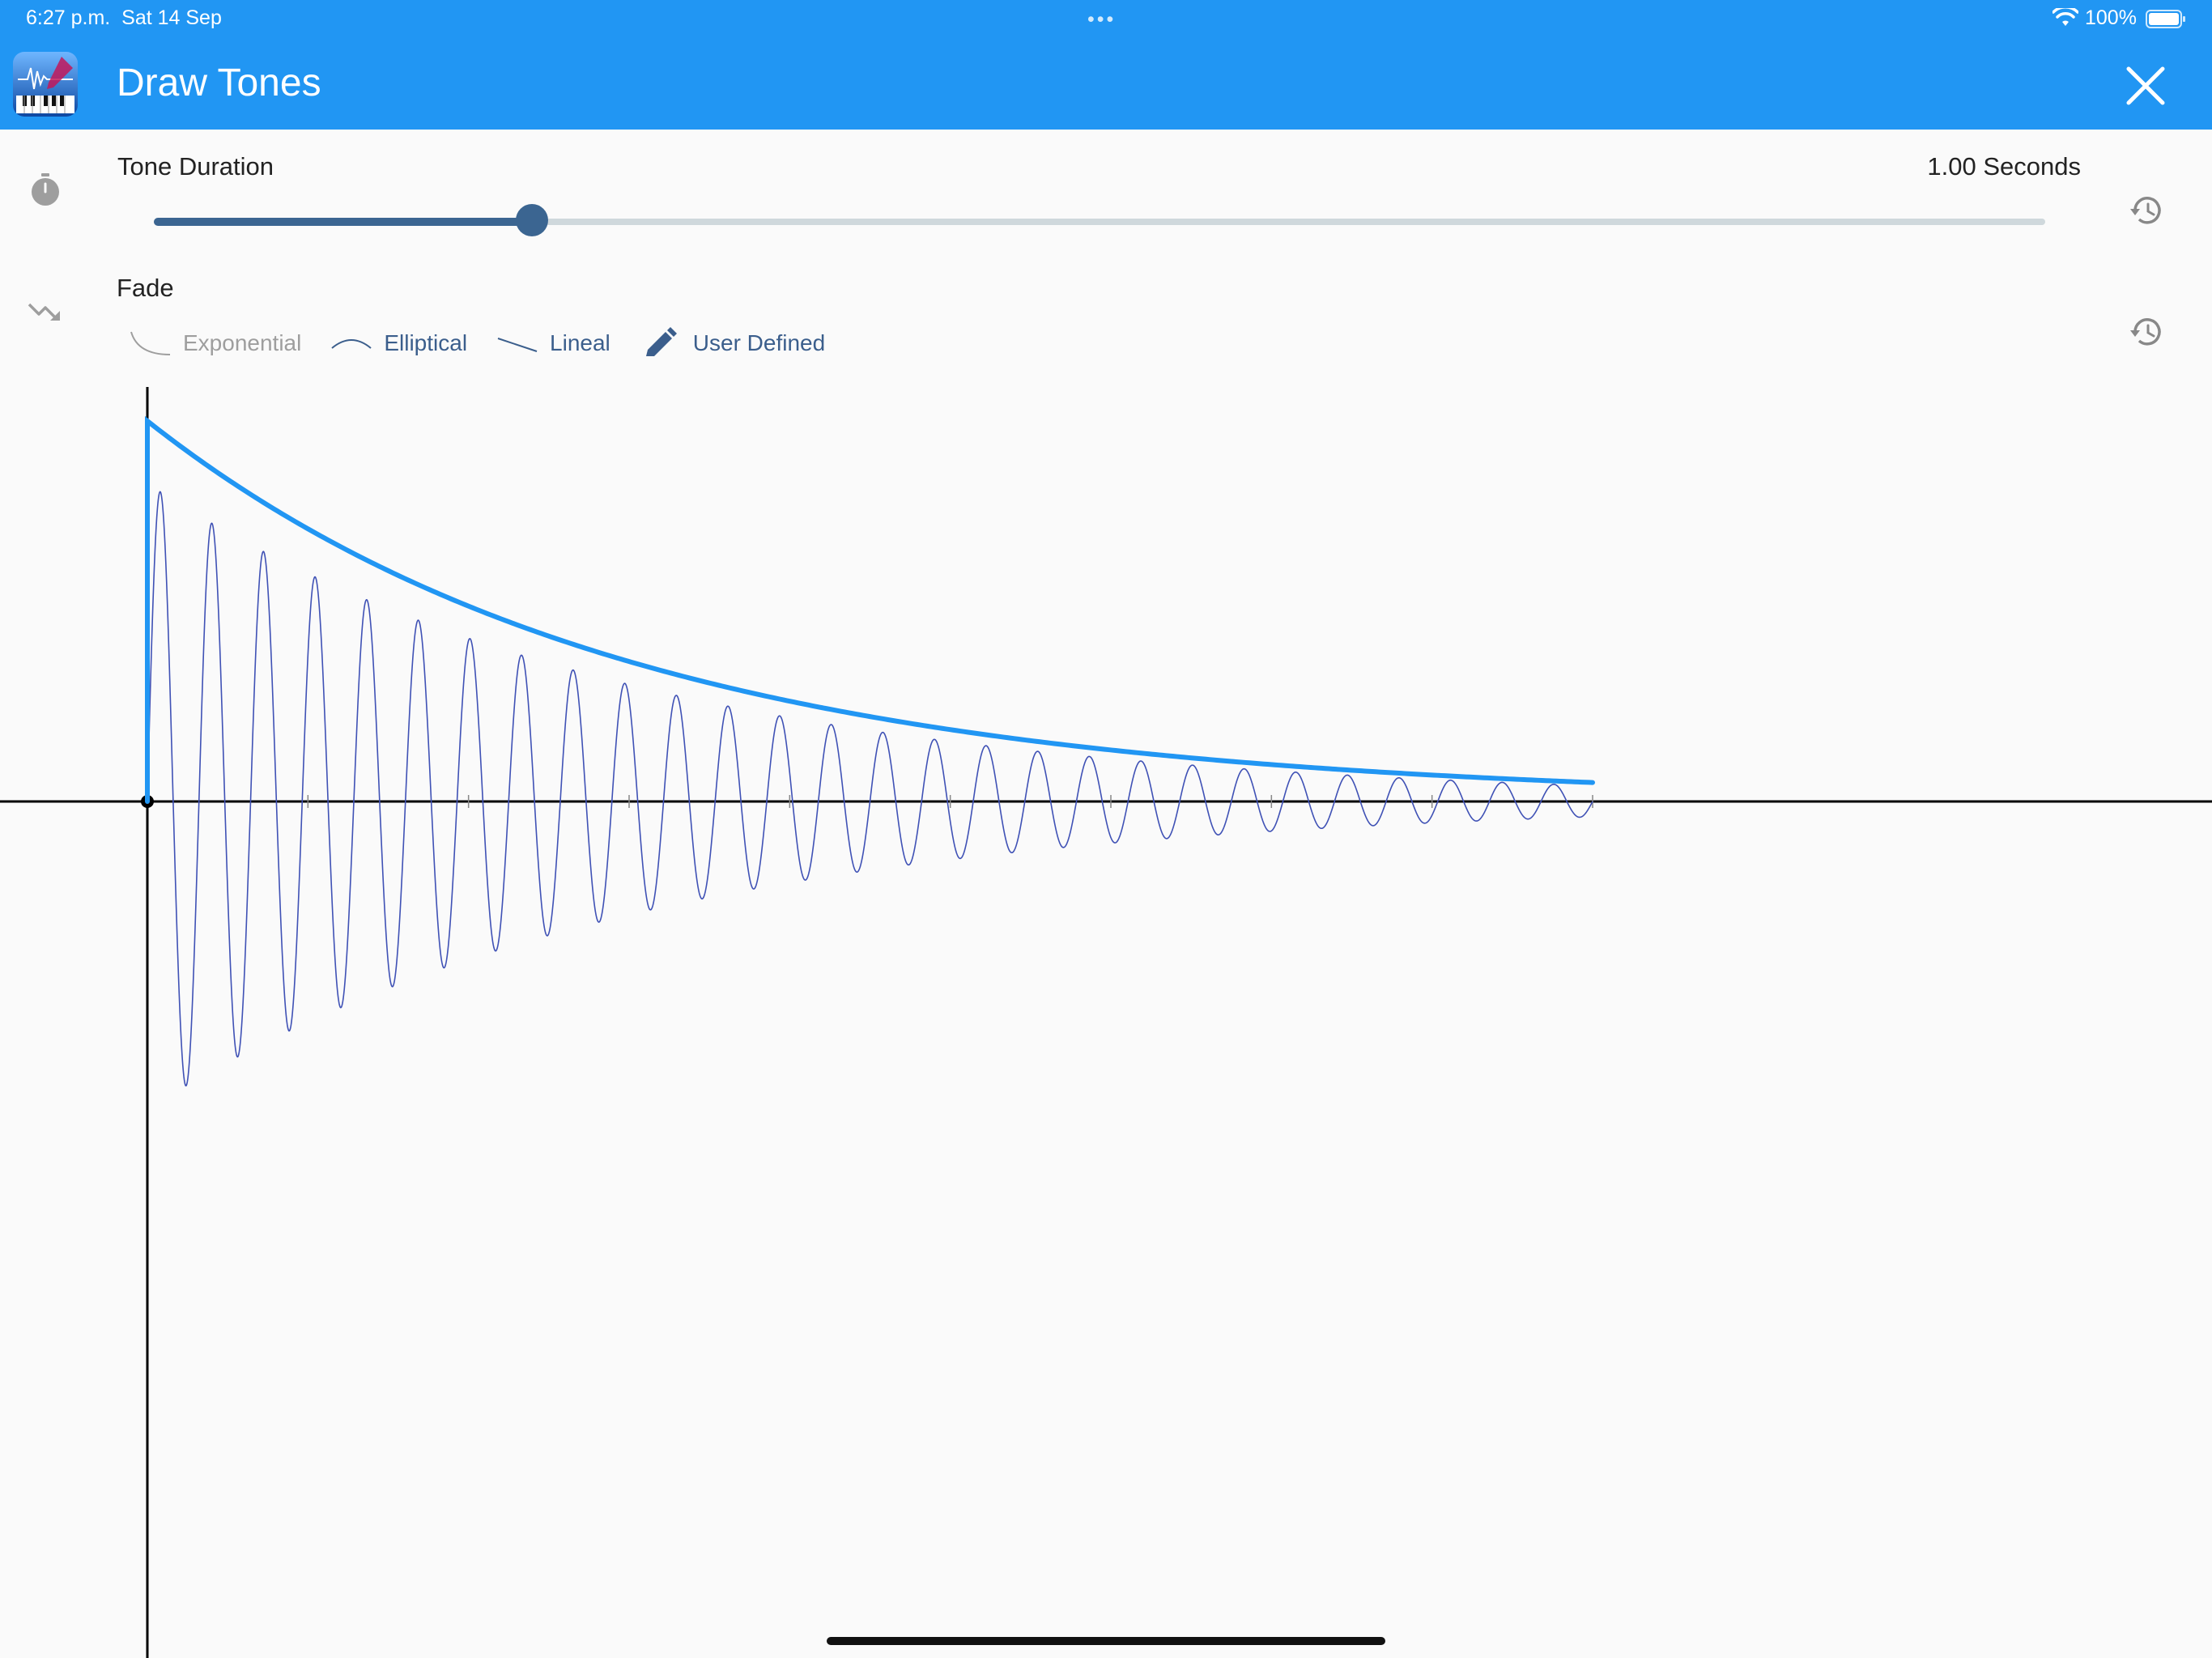 The height and width of the screenshot is (1658, 2212). I want to click on trending-down-icon, so click(44, 312).